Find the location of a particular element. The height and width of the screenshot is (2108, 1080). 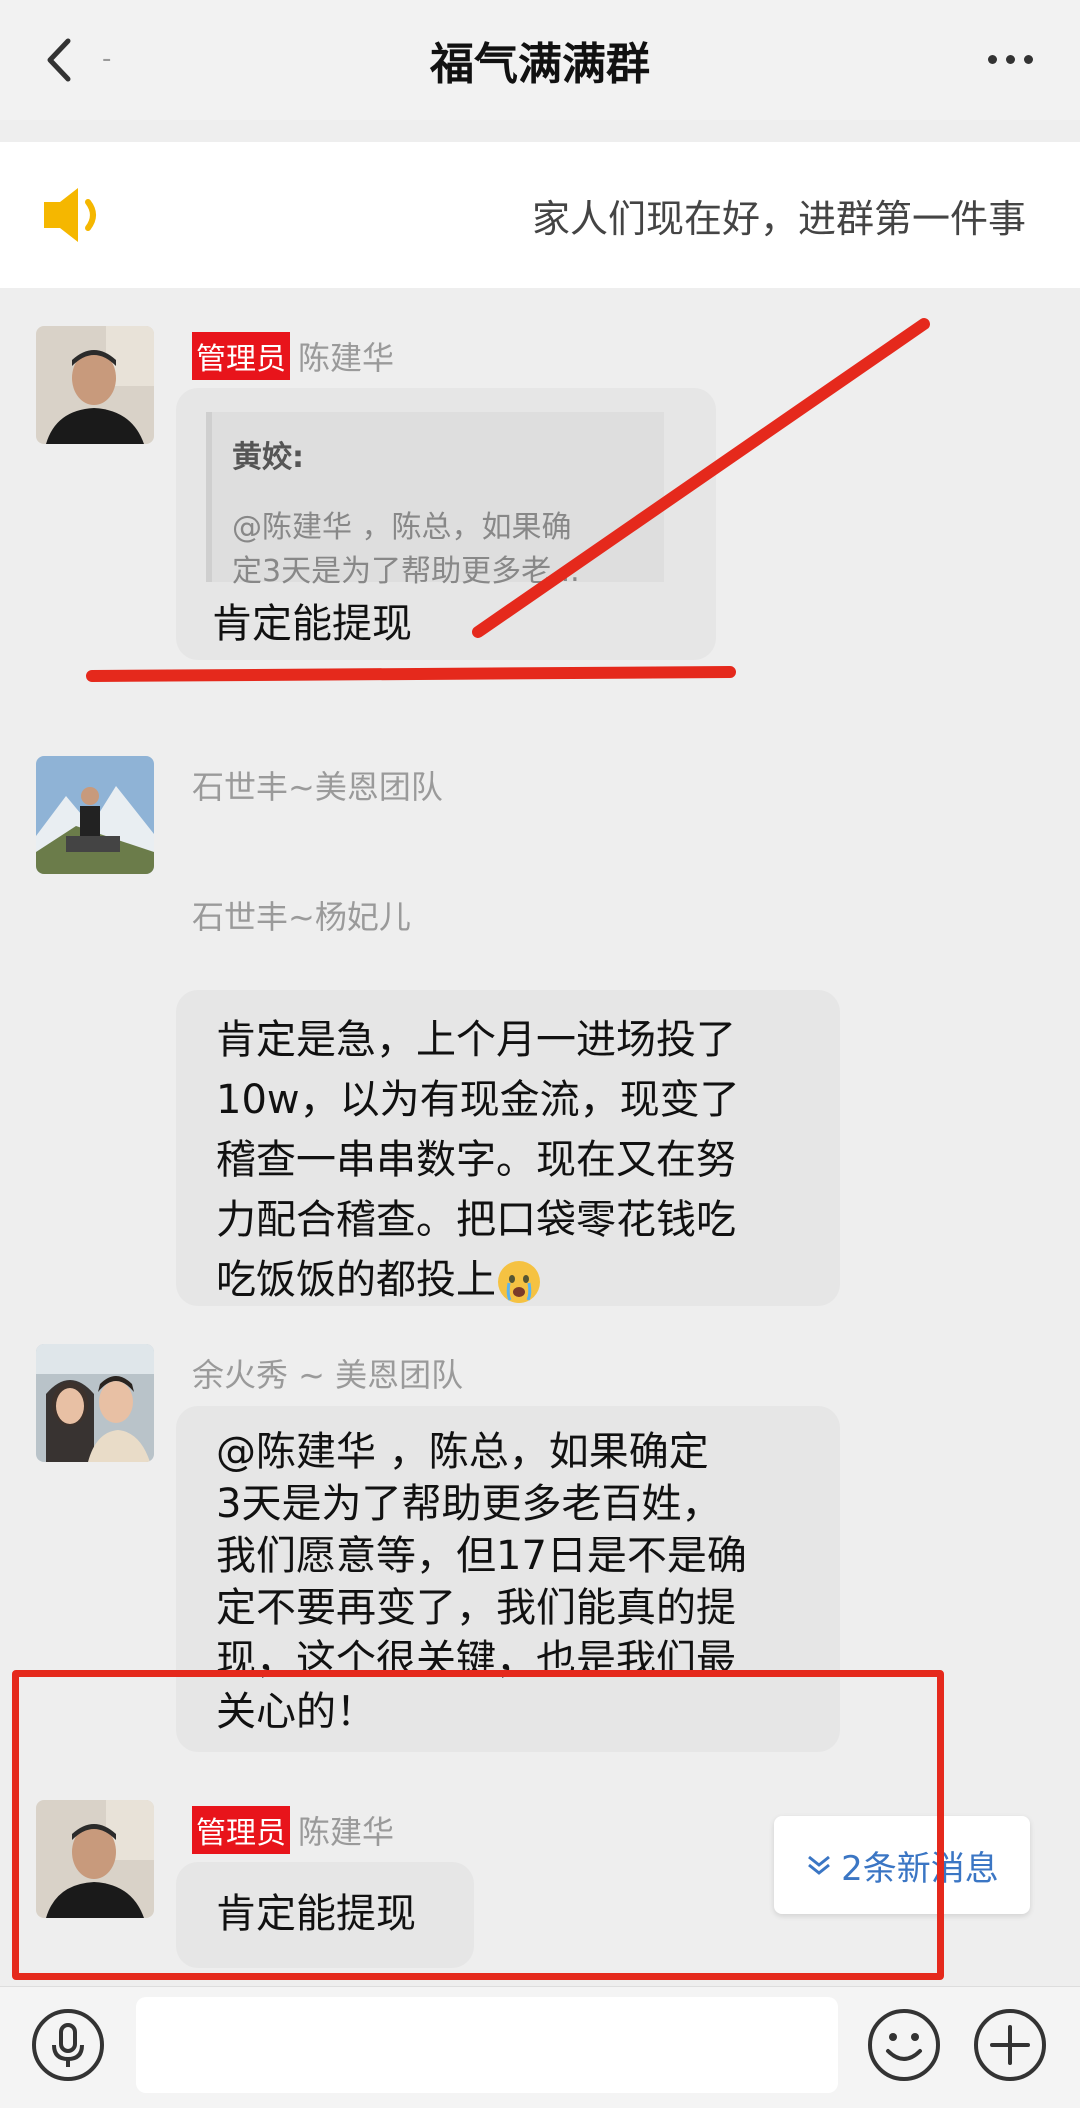

avatar-chen-jianhua is located at coordinates (95, 385).